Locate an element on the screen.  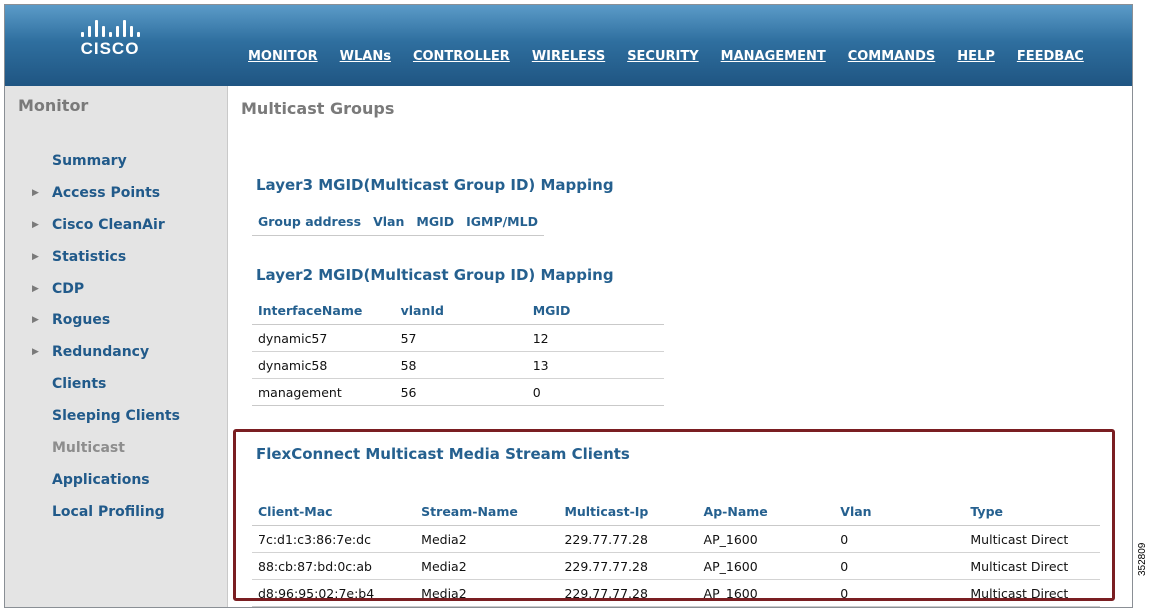
sidebar-item-label: Statistics is located at coordinates (89, 256).